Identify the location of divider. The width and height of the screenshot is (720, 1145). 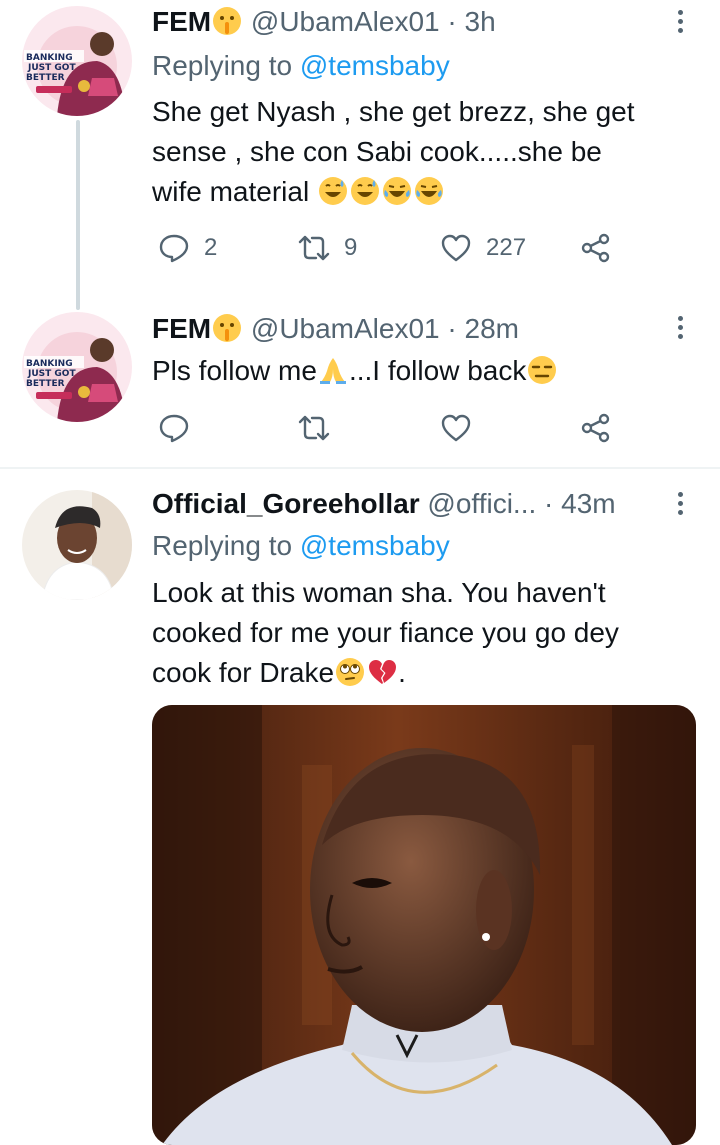
(360, 468).